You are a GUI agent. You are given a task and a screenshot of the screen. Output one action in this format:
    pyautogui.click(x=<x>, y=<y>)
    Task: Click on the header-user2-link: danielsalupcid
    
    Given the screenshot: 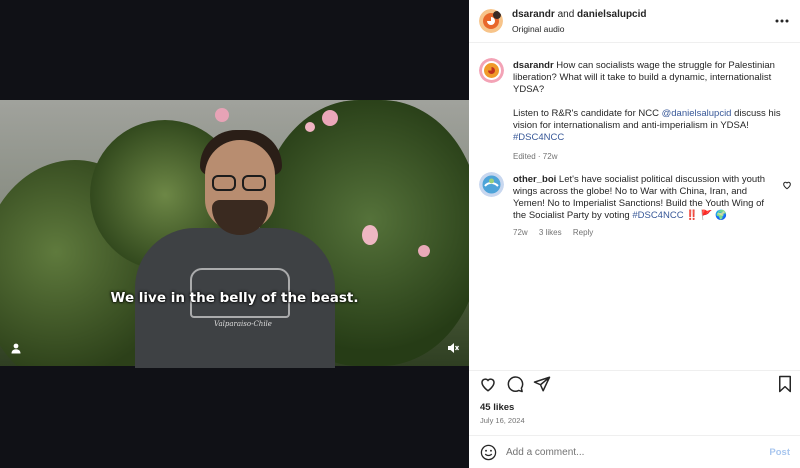 What is the action you would take?
    pyautogui.click(x=611, y=14)
    